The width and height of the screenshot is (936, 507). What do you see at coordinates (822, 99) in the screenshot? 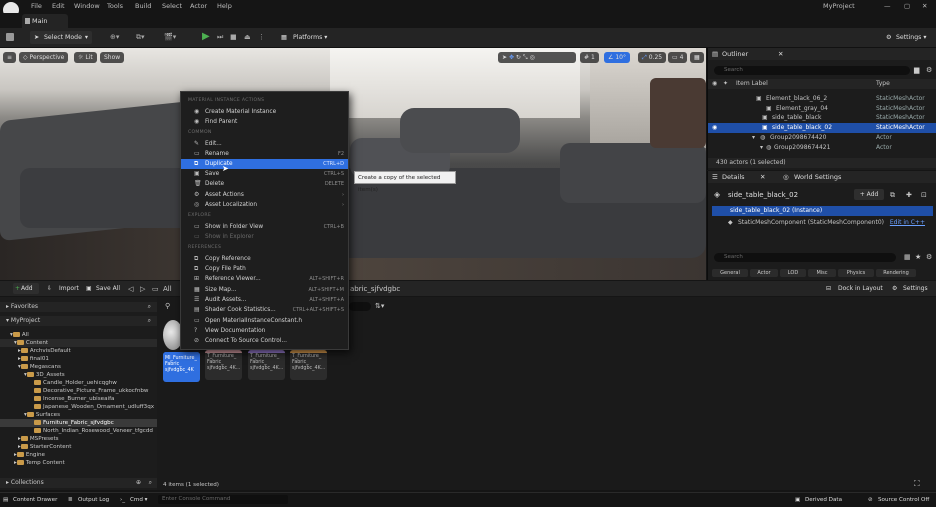
I see `outliner-row: ▣ Element_black_06_2 StaticMeshActor` at bounding box center [822, 99].